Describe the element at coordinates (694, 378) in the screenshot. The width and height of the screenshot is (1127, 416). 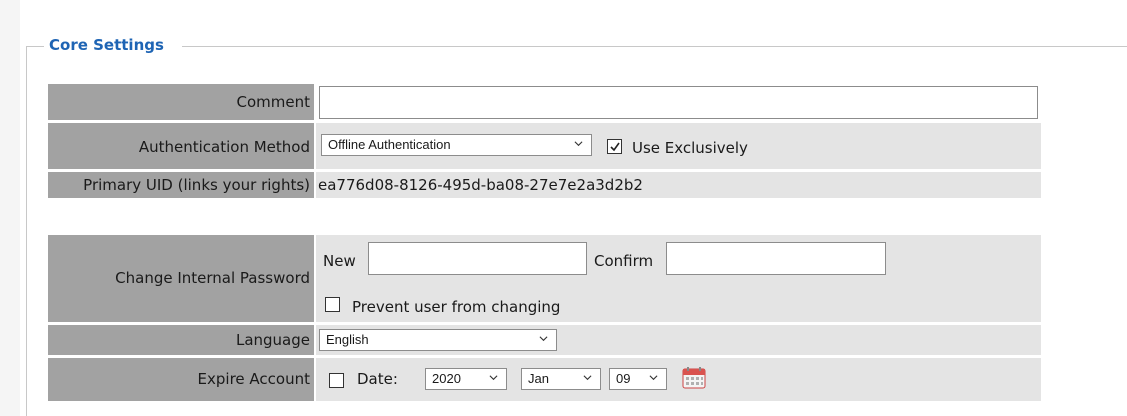
I see `calendar-icon` at that location.